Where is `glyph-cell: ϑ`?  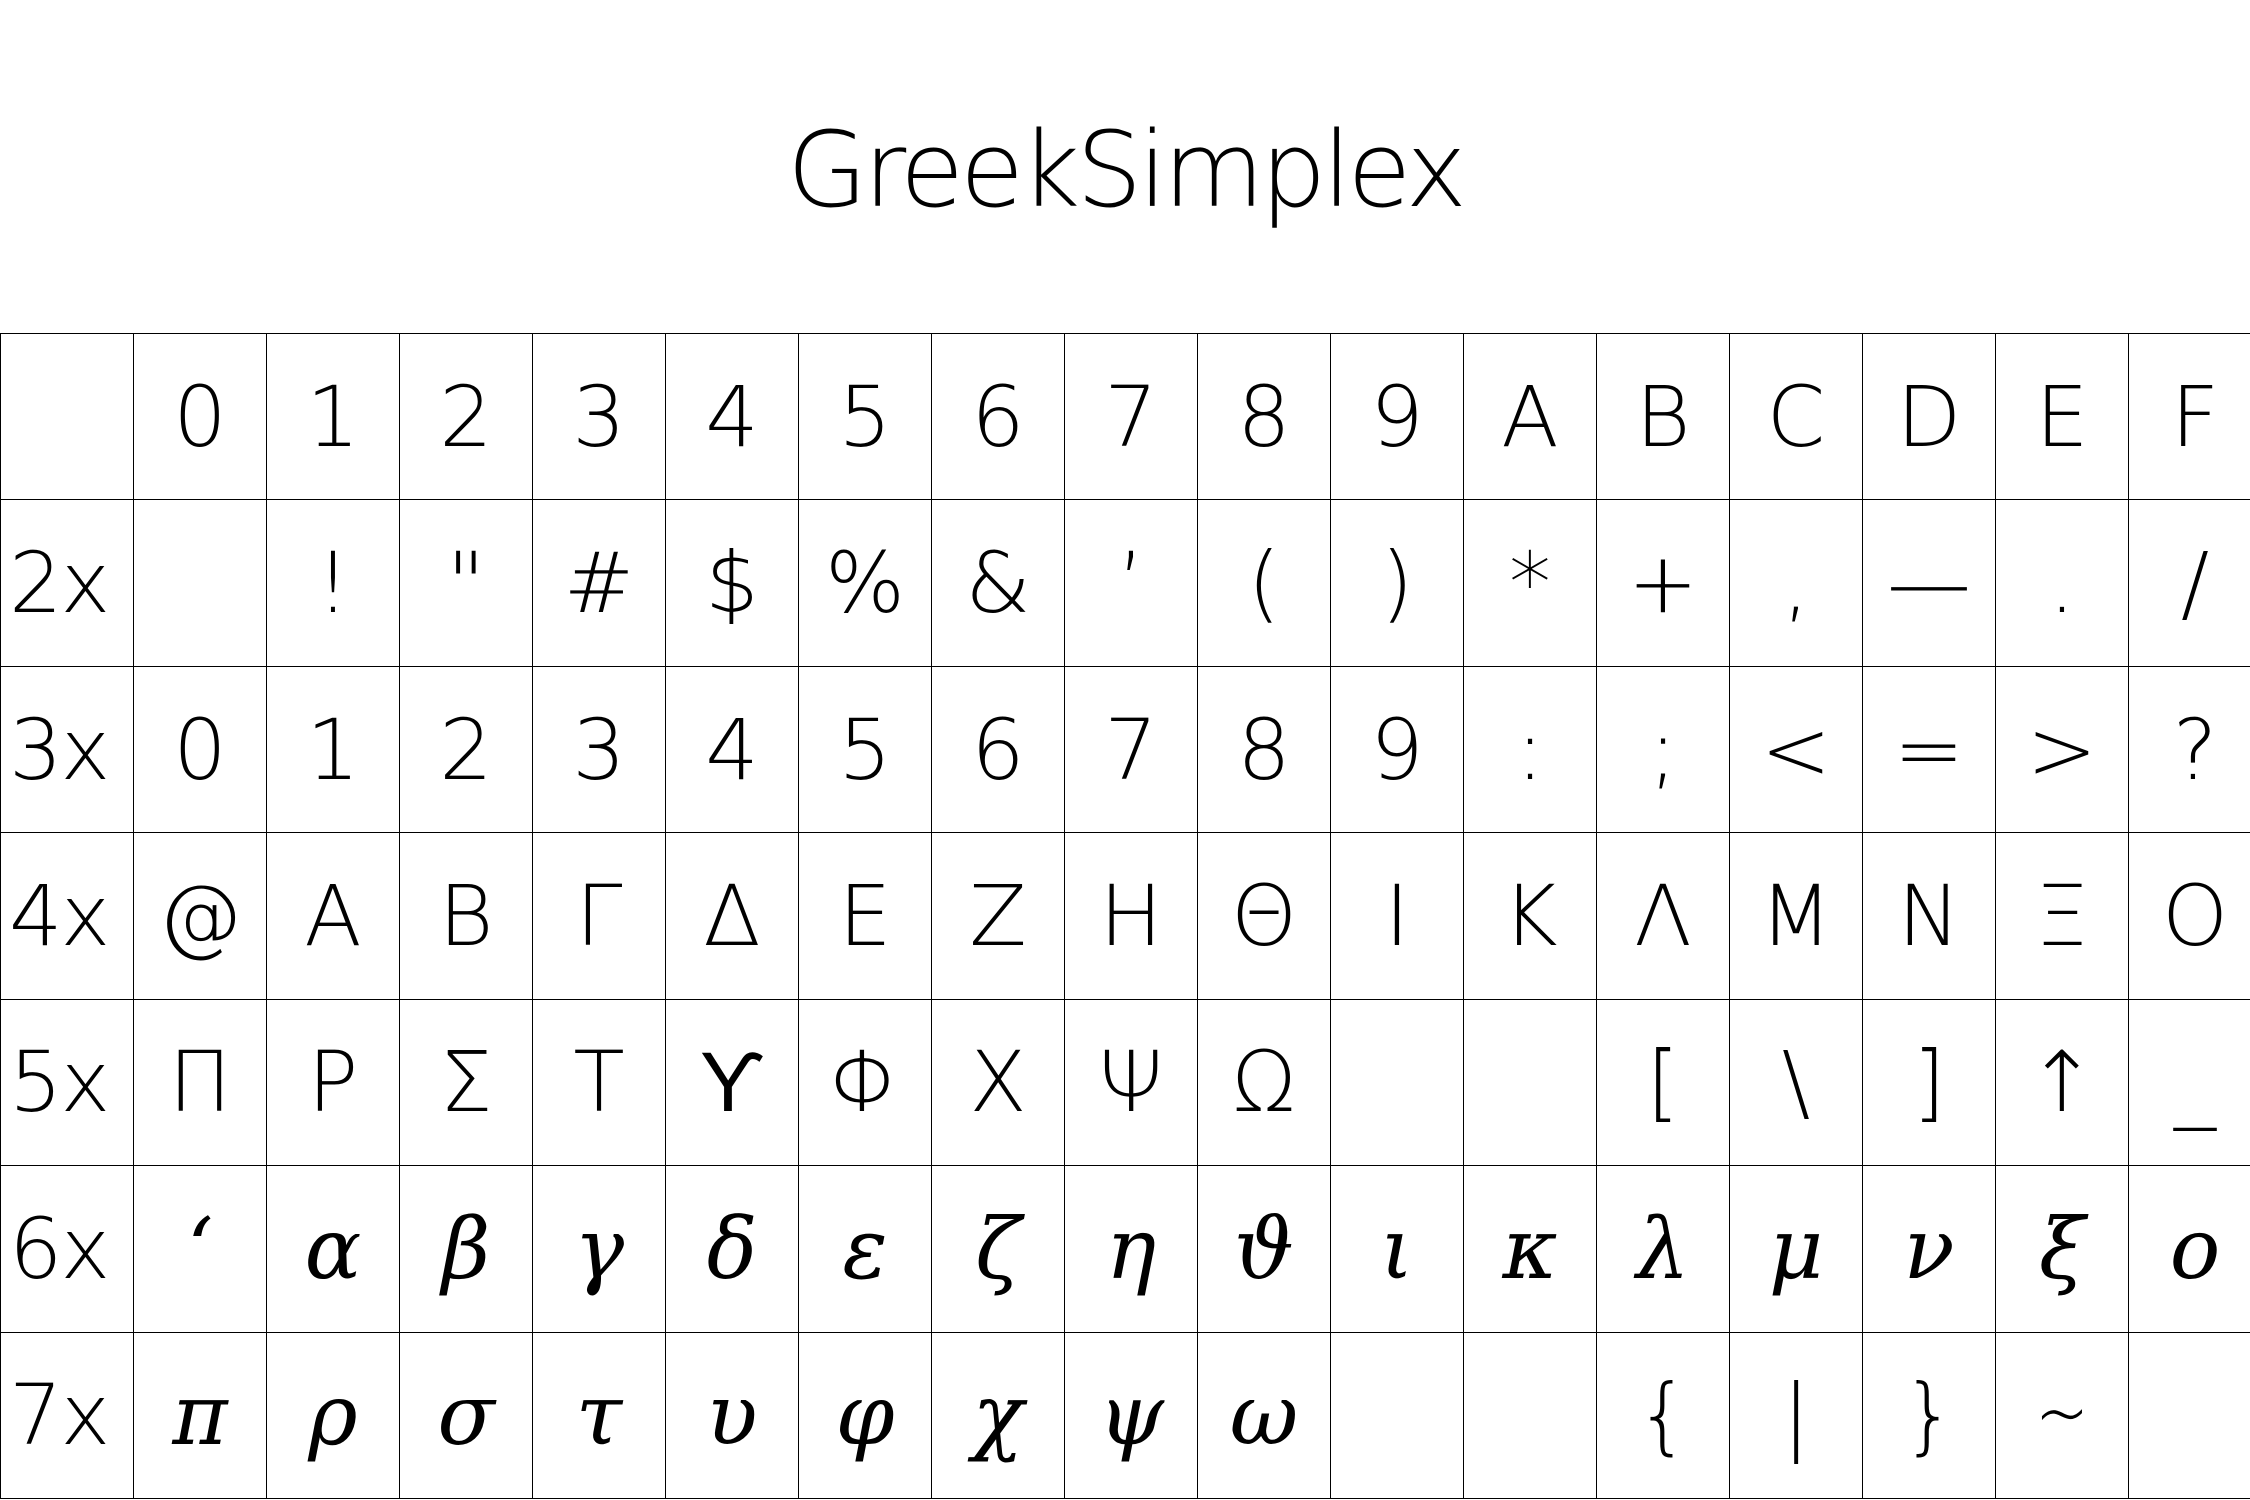 glyph-cell: ϑ is located at coordinates (1264, 1249).